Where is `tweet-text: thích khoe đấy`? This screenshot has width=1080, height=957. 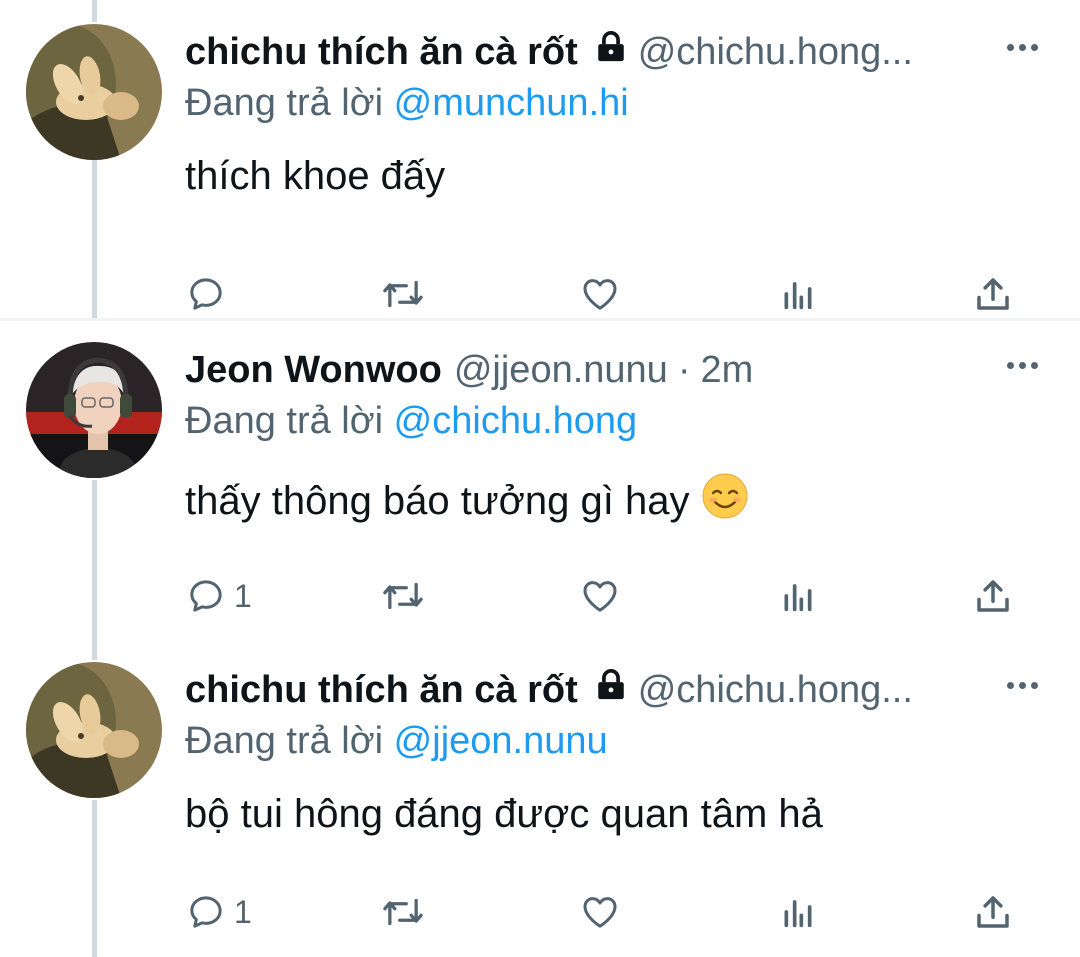 tweet-text: thích khoe đấy is located at coordinates (315, 176).